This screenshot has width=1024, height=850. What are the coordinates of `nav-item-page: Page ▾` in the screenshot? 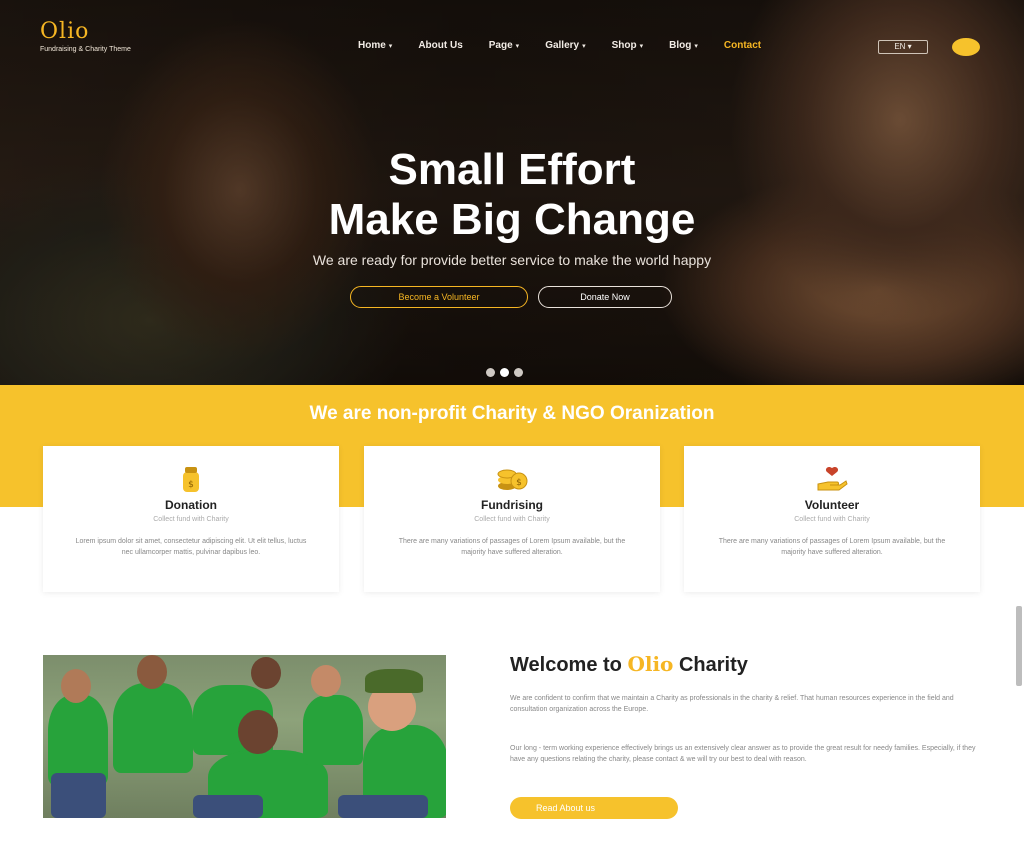 It's located at (504, 45).